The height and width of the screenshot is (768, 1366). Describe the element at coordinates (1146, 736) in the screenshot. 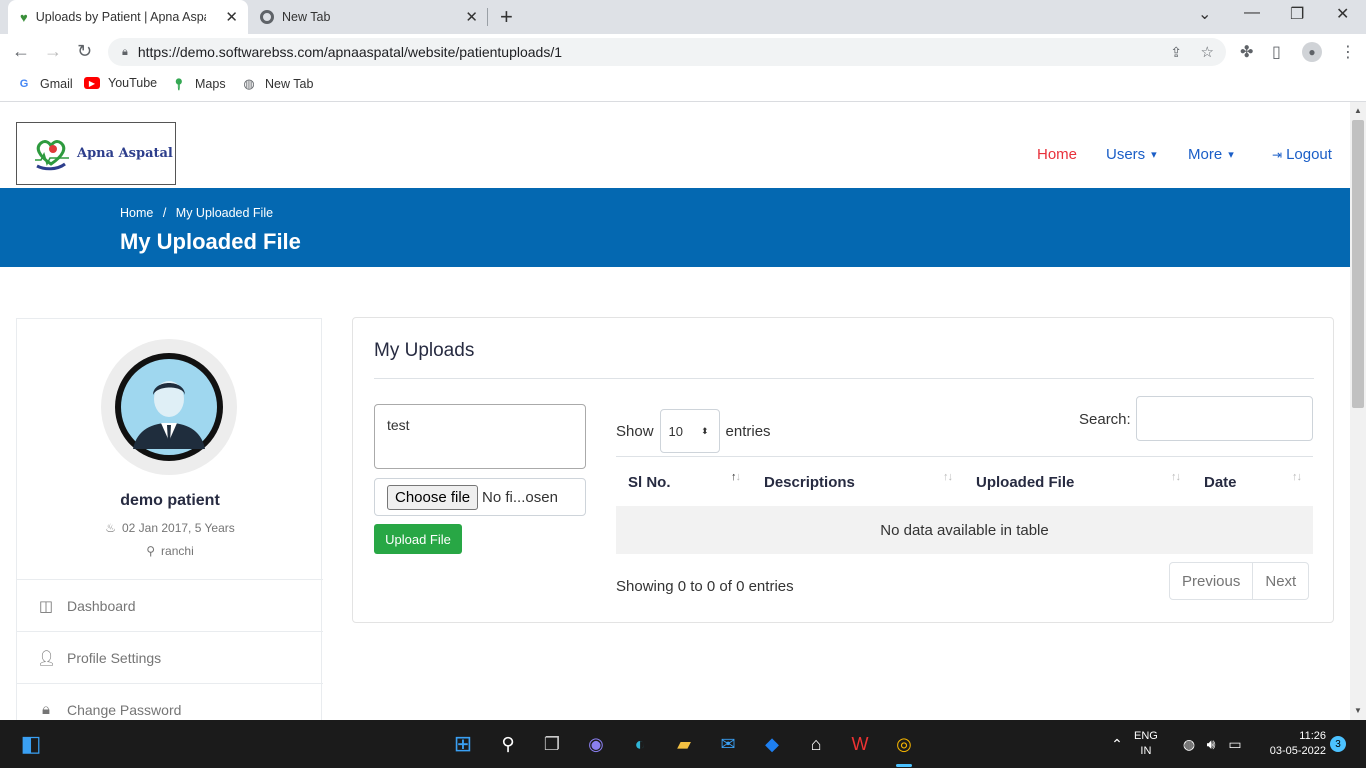

I see `language-text: ENG` at that location.